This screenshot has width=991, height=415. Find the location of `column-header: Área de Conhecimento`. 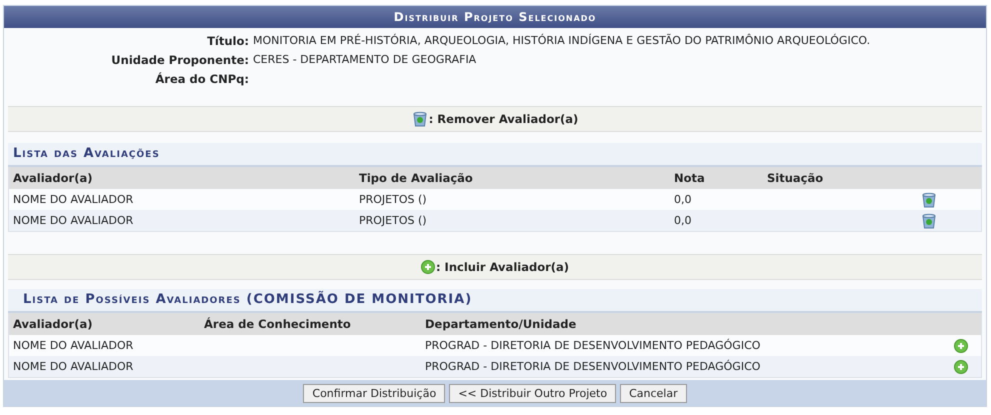

column-header: Área de Conhecimento is located at coordinates (278, 324).